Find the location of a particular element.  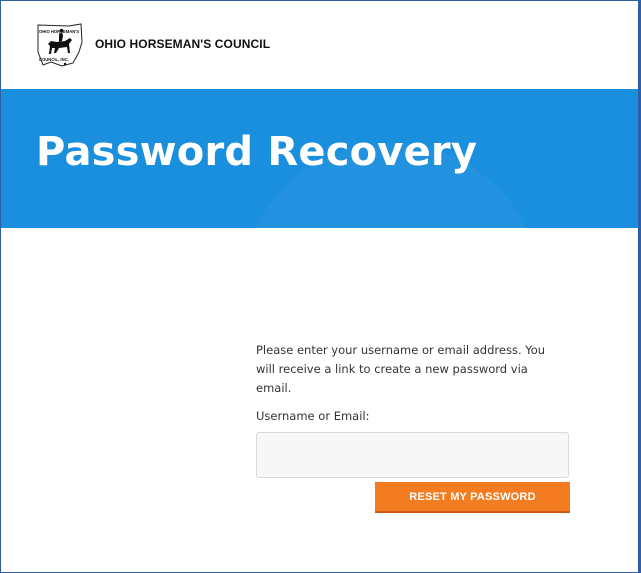

site-name: OHIO HORSEMAN'S COUNCIL is located at coordinates (182, 44).